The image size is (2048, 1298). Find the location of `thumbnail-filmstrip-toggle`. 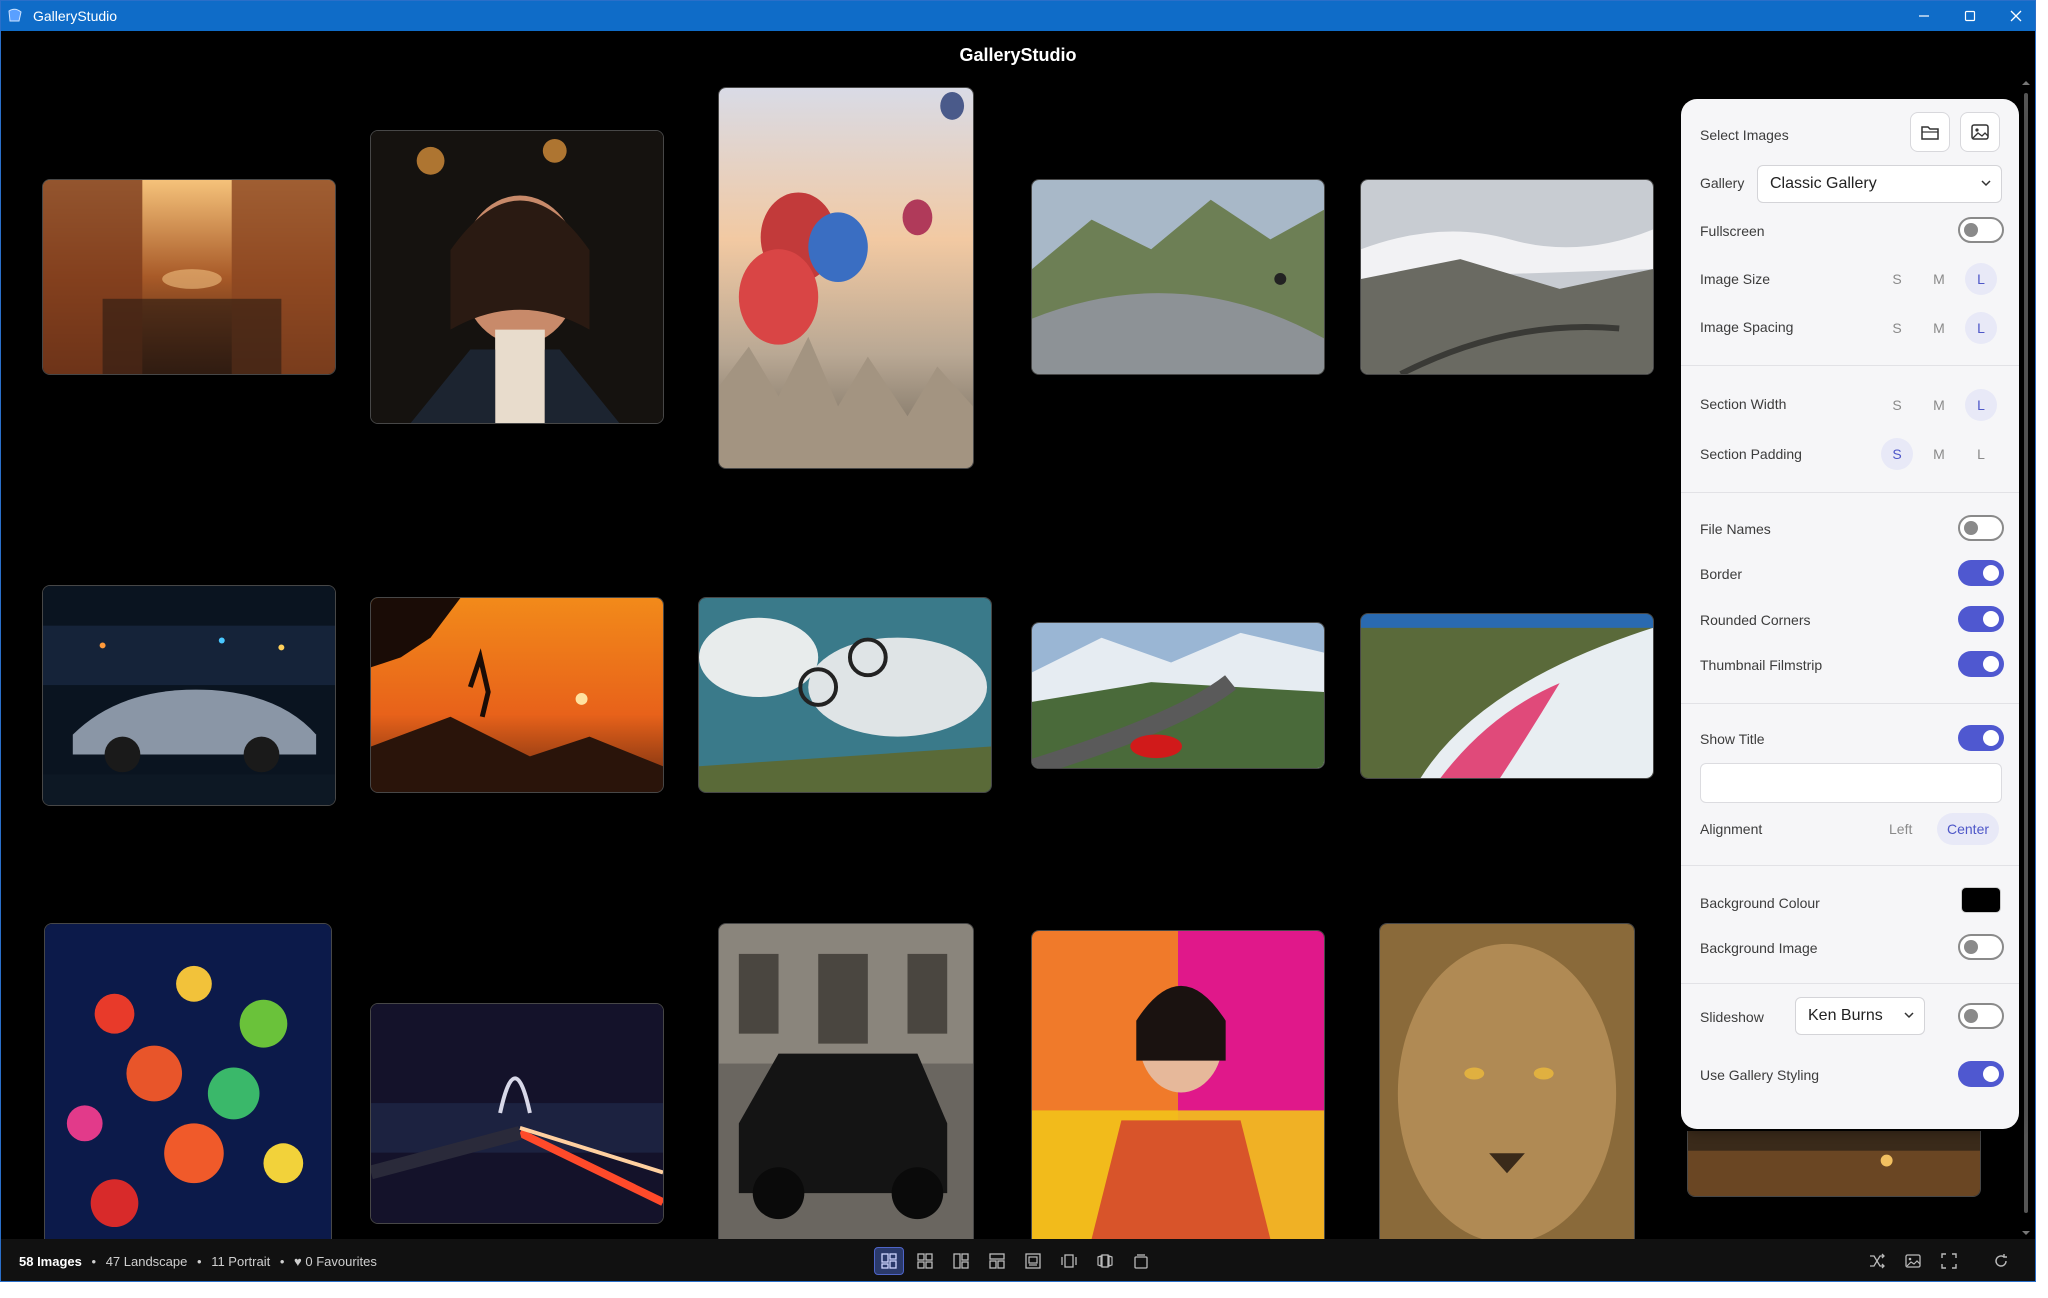

thumbnail-filmstrip-toggle is located at coordinates (1981, 664).